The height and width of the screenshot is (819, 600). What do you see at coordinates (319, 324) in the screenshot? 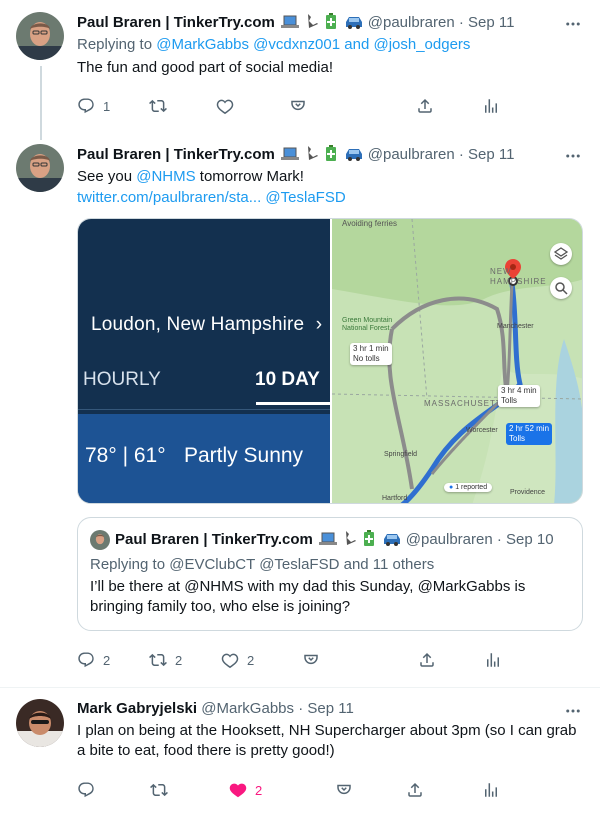
I see `chevron-right-icon: ›` at bounding box center [319, 324].